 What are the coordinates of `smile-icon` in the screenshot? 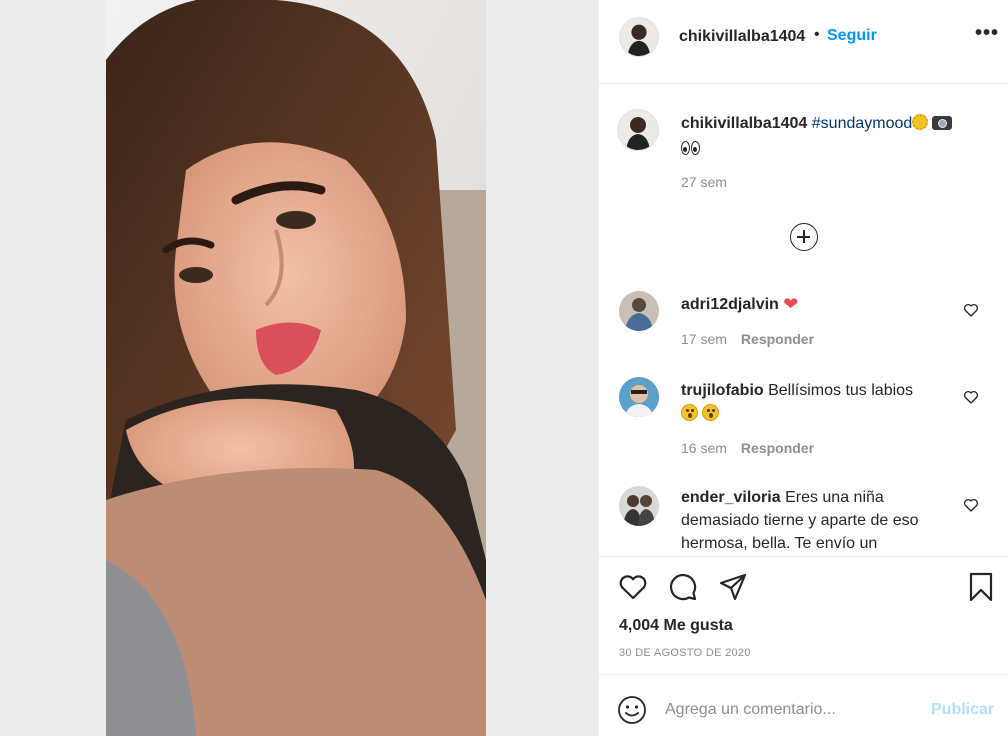 It's located at (632, 710).